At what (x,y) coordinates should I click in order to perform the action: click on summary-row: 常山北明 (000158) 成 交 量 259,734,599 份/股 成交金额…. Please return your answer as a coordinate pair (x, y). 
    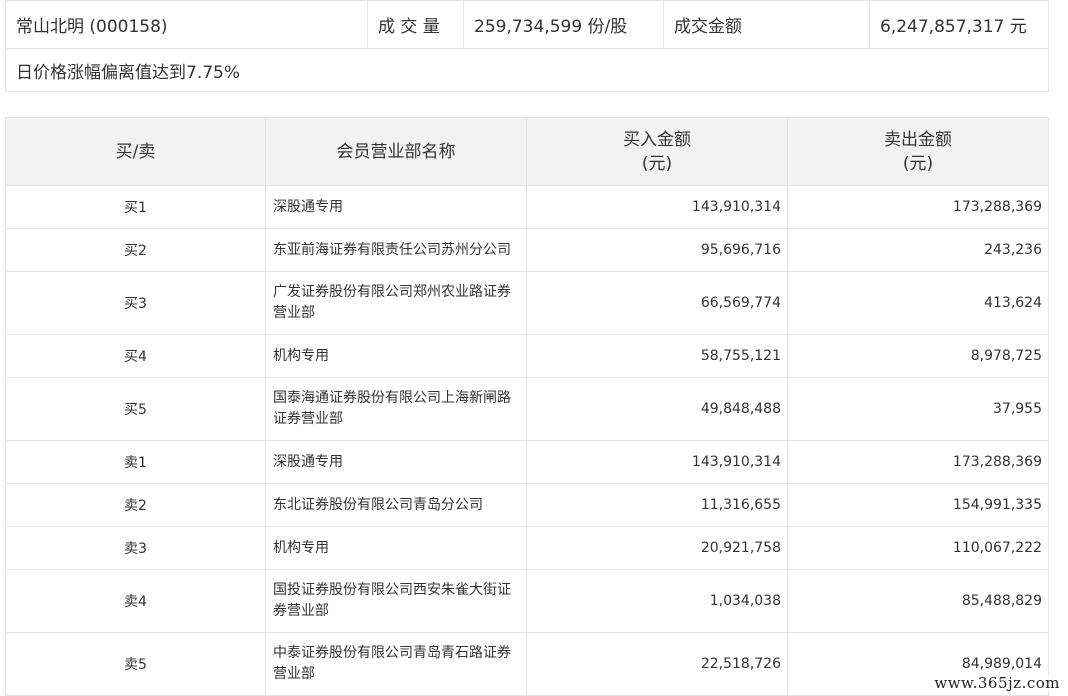
    Looking at the image, I should click on (527, 24).